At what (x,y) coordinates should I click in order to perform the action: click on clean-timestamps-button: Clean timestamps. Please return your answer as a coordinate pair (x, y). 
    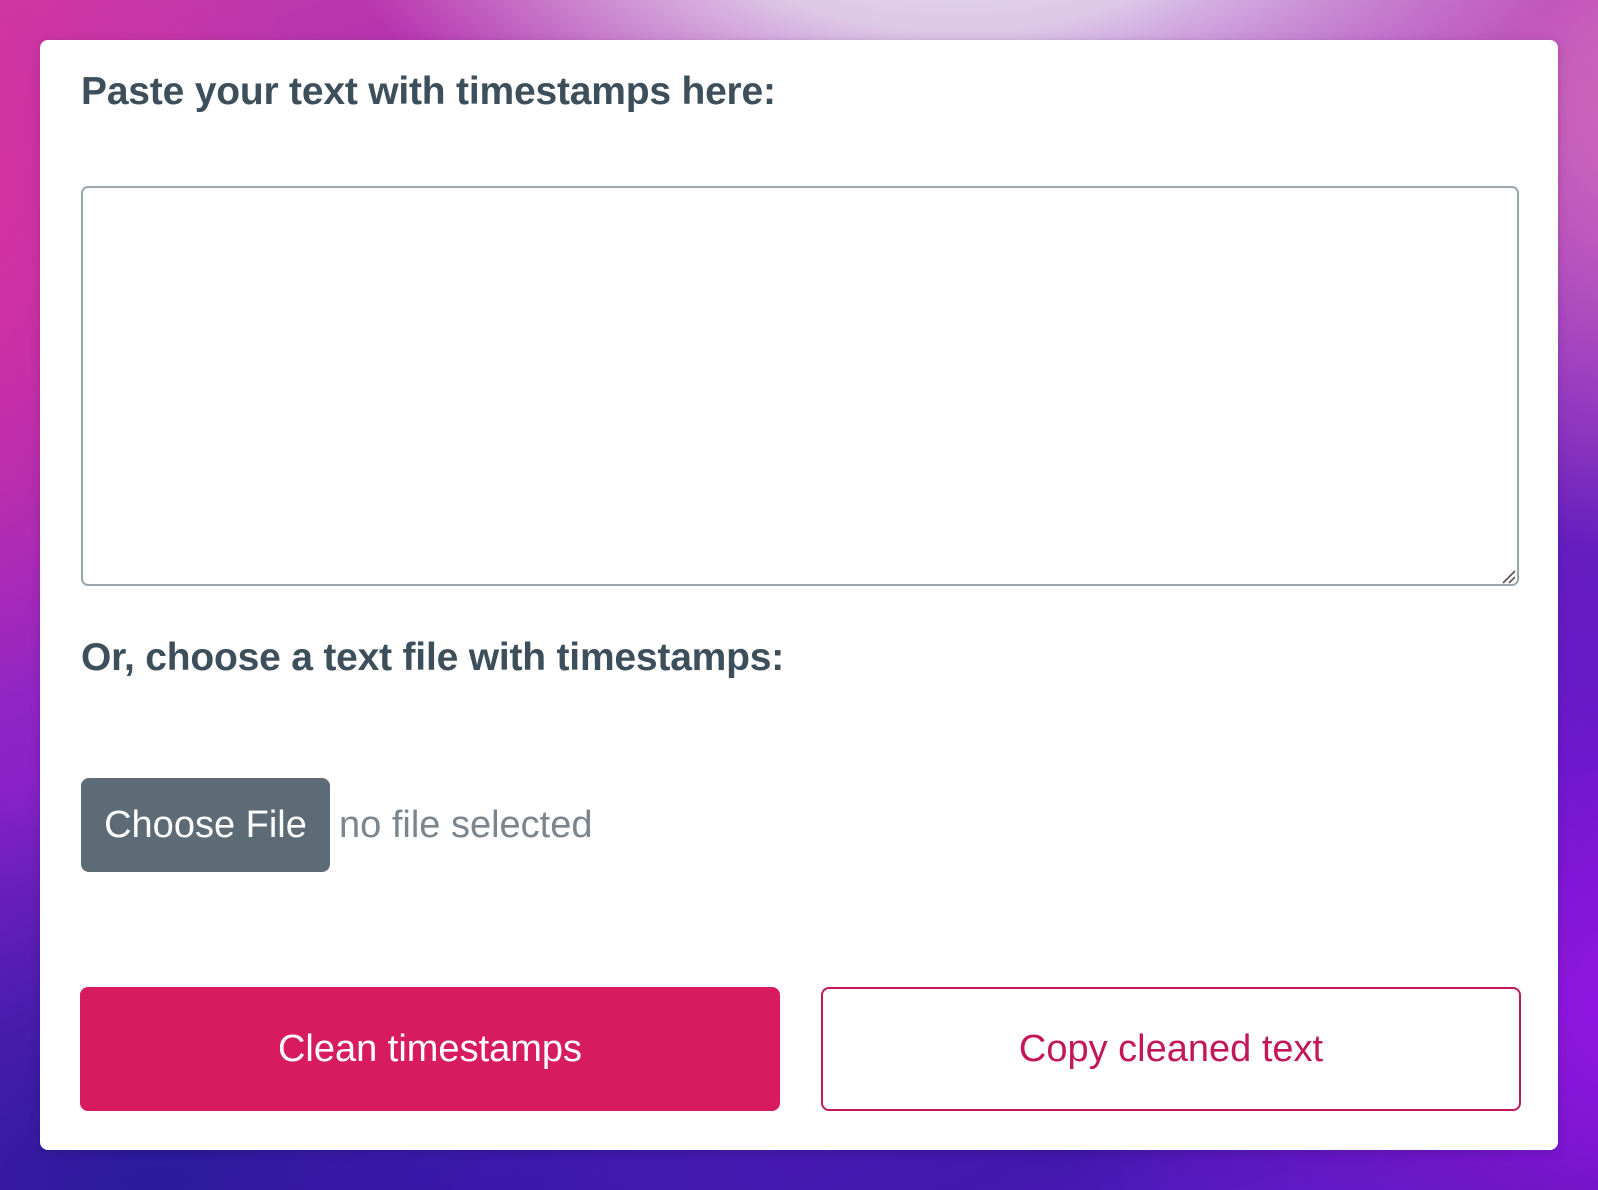
    Looking at the image, I should click on (430, 1049).